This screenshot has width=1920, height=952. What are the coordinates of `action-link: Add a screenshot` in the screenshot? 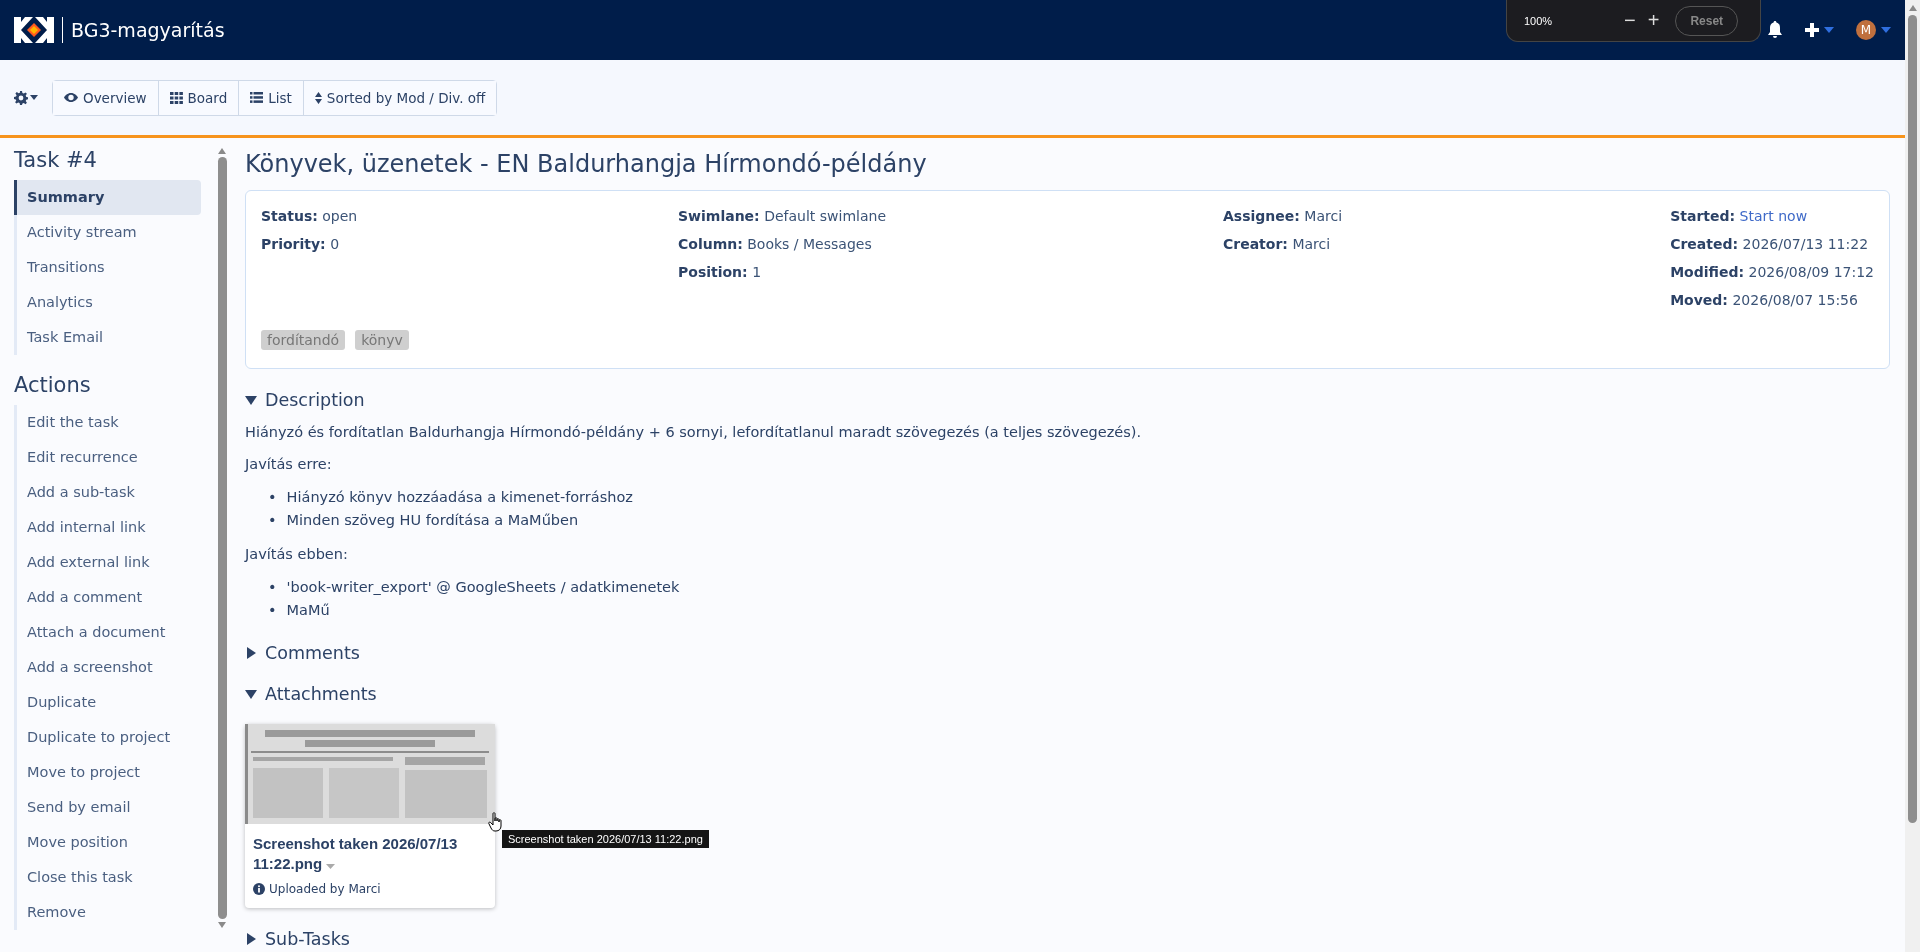 It's located at (109, 667).